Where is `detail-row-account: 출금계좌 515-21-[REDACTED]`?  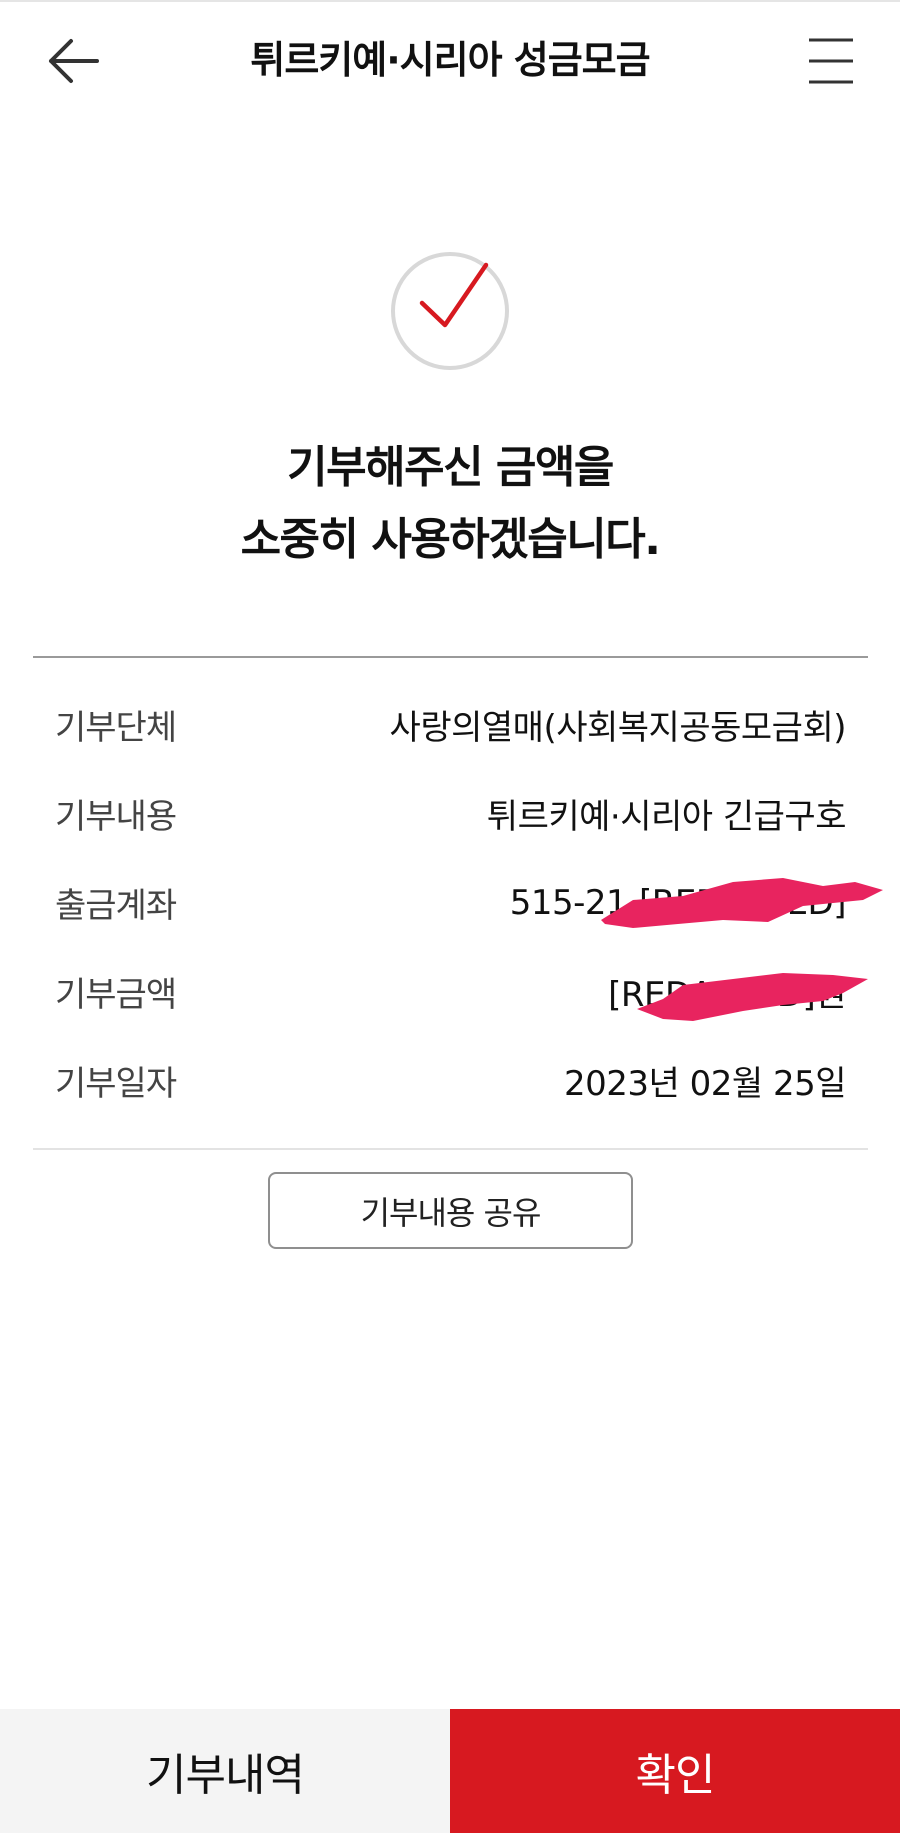
detail-row-account: 출금계좌 515-21-[REDACTED] is located at coordinates (458, 902).